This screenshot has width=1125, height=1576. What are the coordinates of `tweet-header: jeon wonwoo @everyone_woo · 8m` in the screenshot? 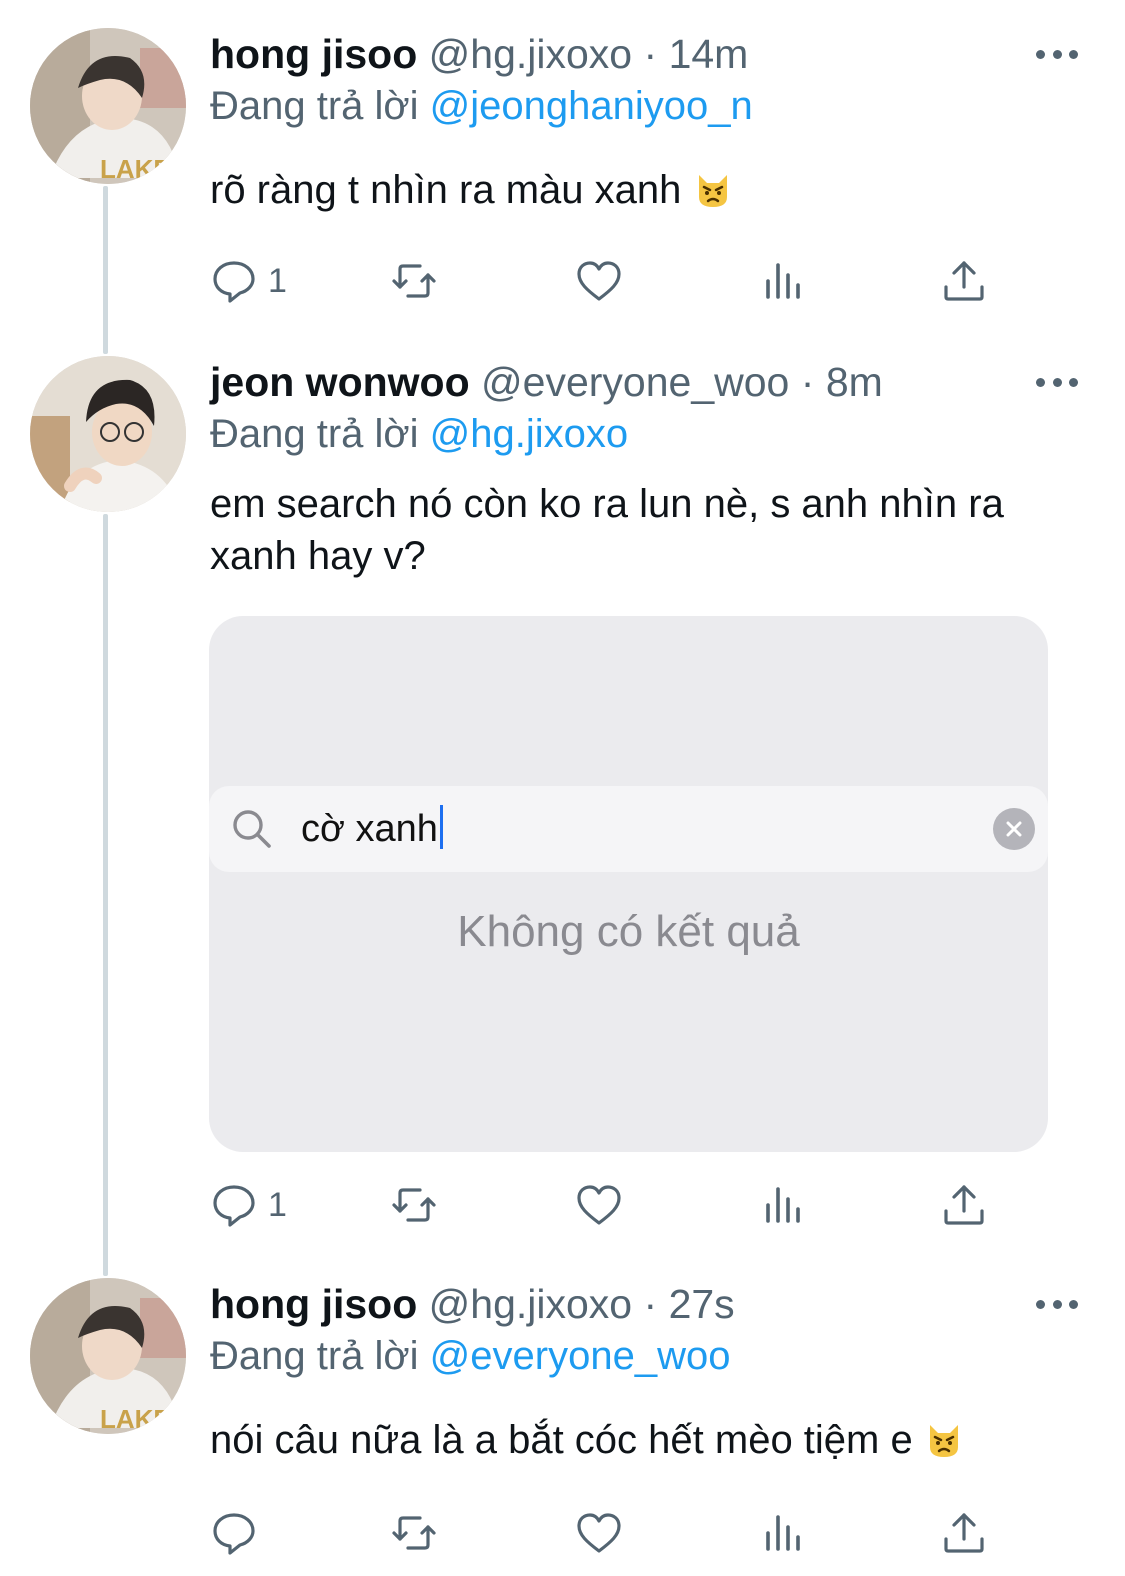 It's located at (546, 382).